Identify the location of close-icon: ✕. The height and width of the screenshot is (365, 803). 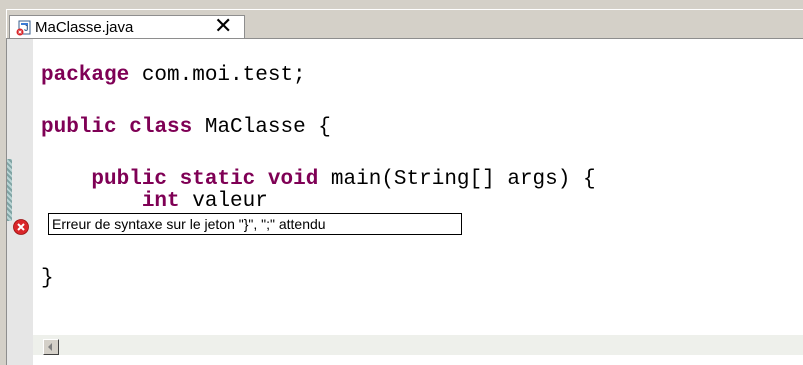
(223, 26).